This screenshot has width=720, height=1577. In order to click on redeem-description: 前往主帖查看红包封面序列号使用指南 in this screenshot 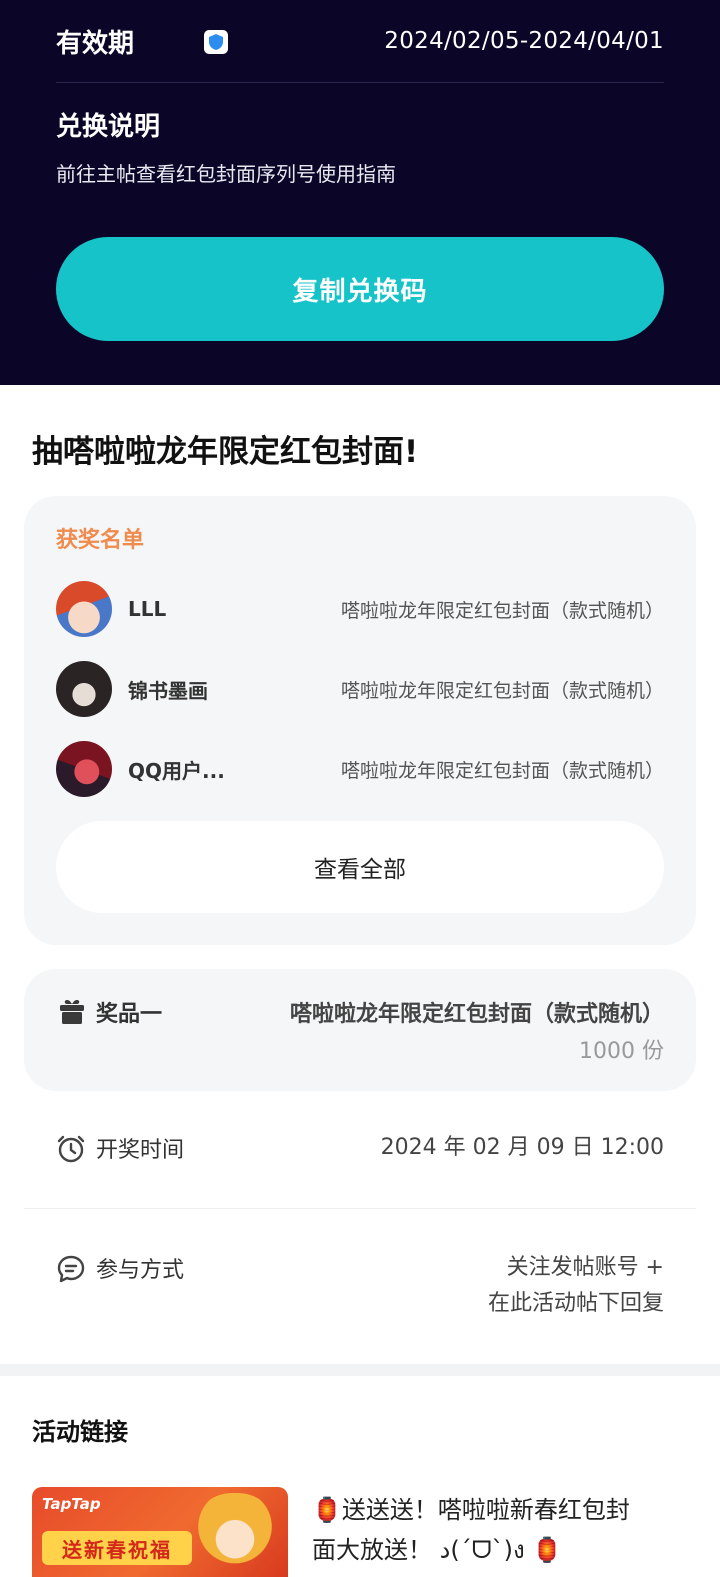, I will do `click(226, 174)`.